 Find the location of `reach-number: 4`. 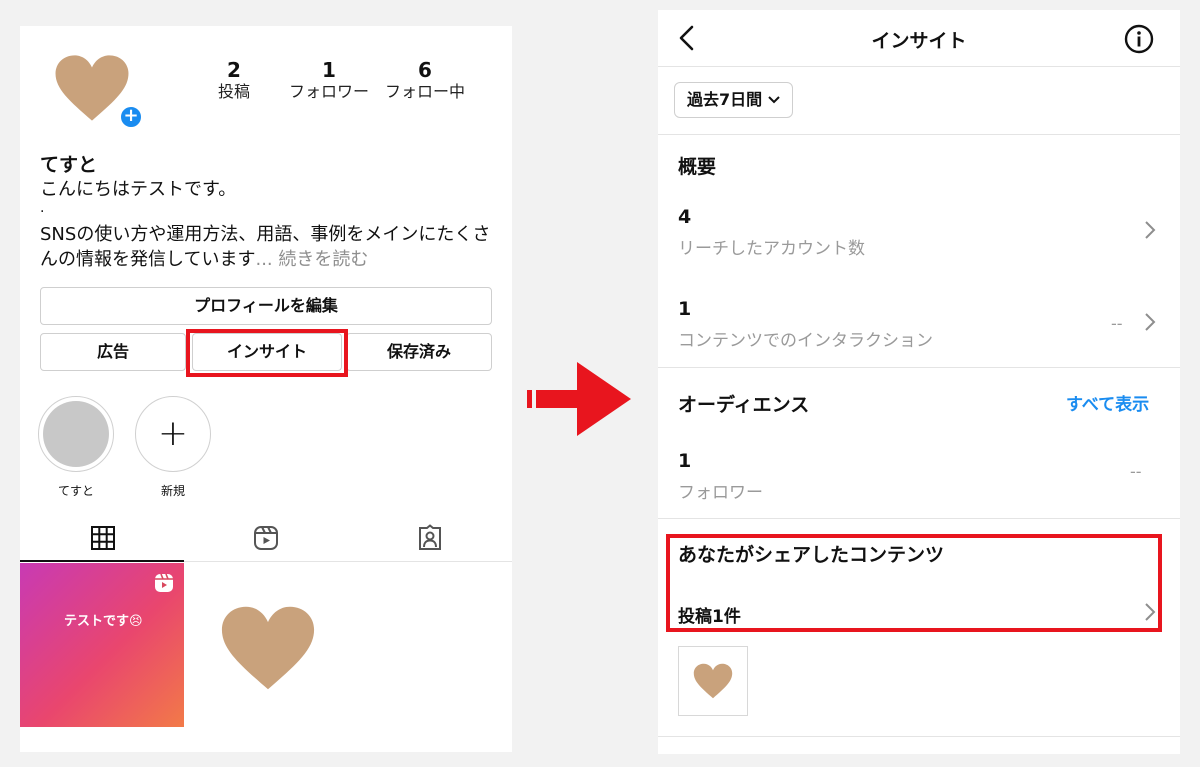

reach-number: 4 is located at coordinates (685, 217).